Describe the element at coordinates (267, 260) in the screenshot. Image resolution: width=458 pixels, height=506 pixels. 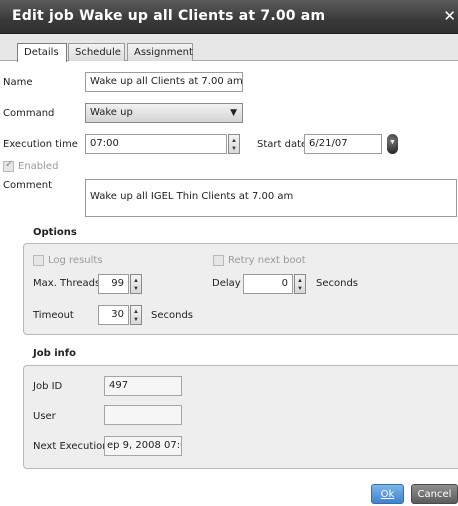
I see `retry-next-boot-label: Retry next boot` at that location.